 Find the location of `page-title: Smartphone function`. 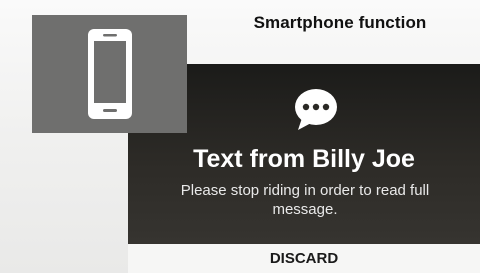

page-title: Smartphone function is located at coordinates (340, 22).